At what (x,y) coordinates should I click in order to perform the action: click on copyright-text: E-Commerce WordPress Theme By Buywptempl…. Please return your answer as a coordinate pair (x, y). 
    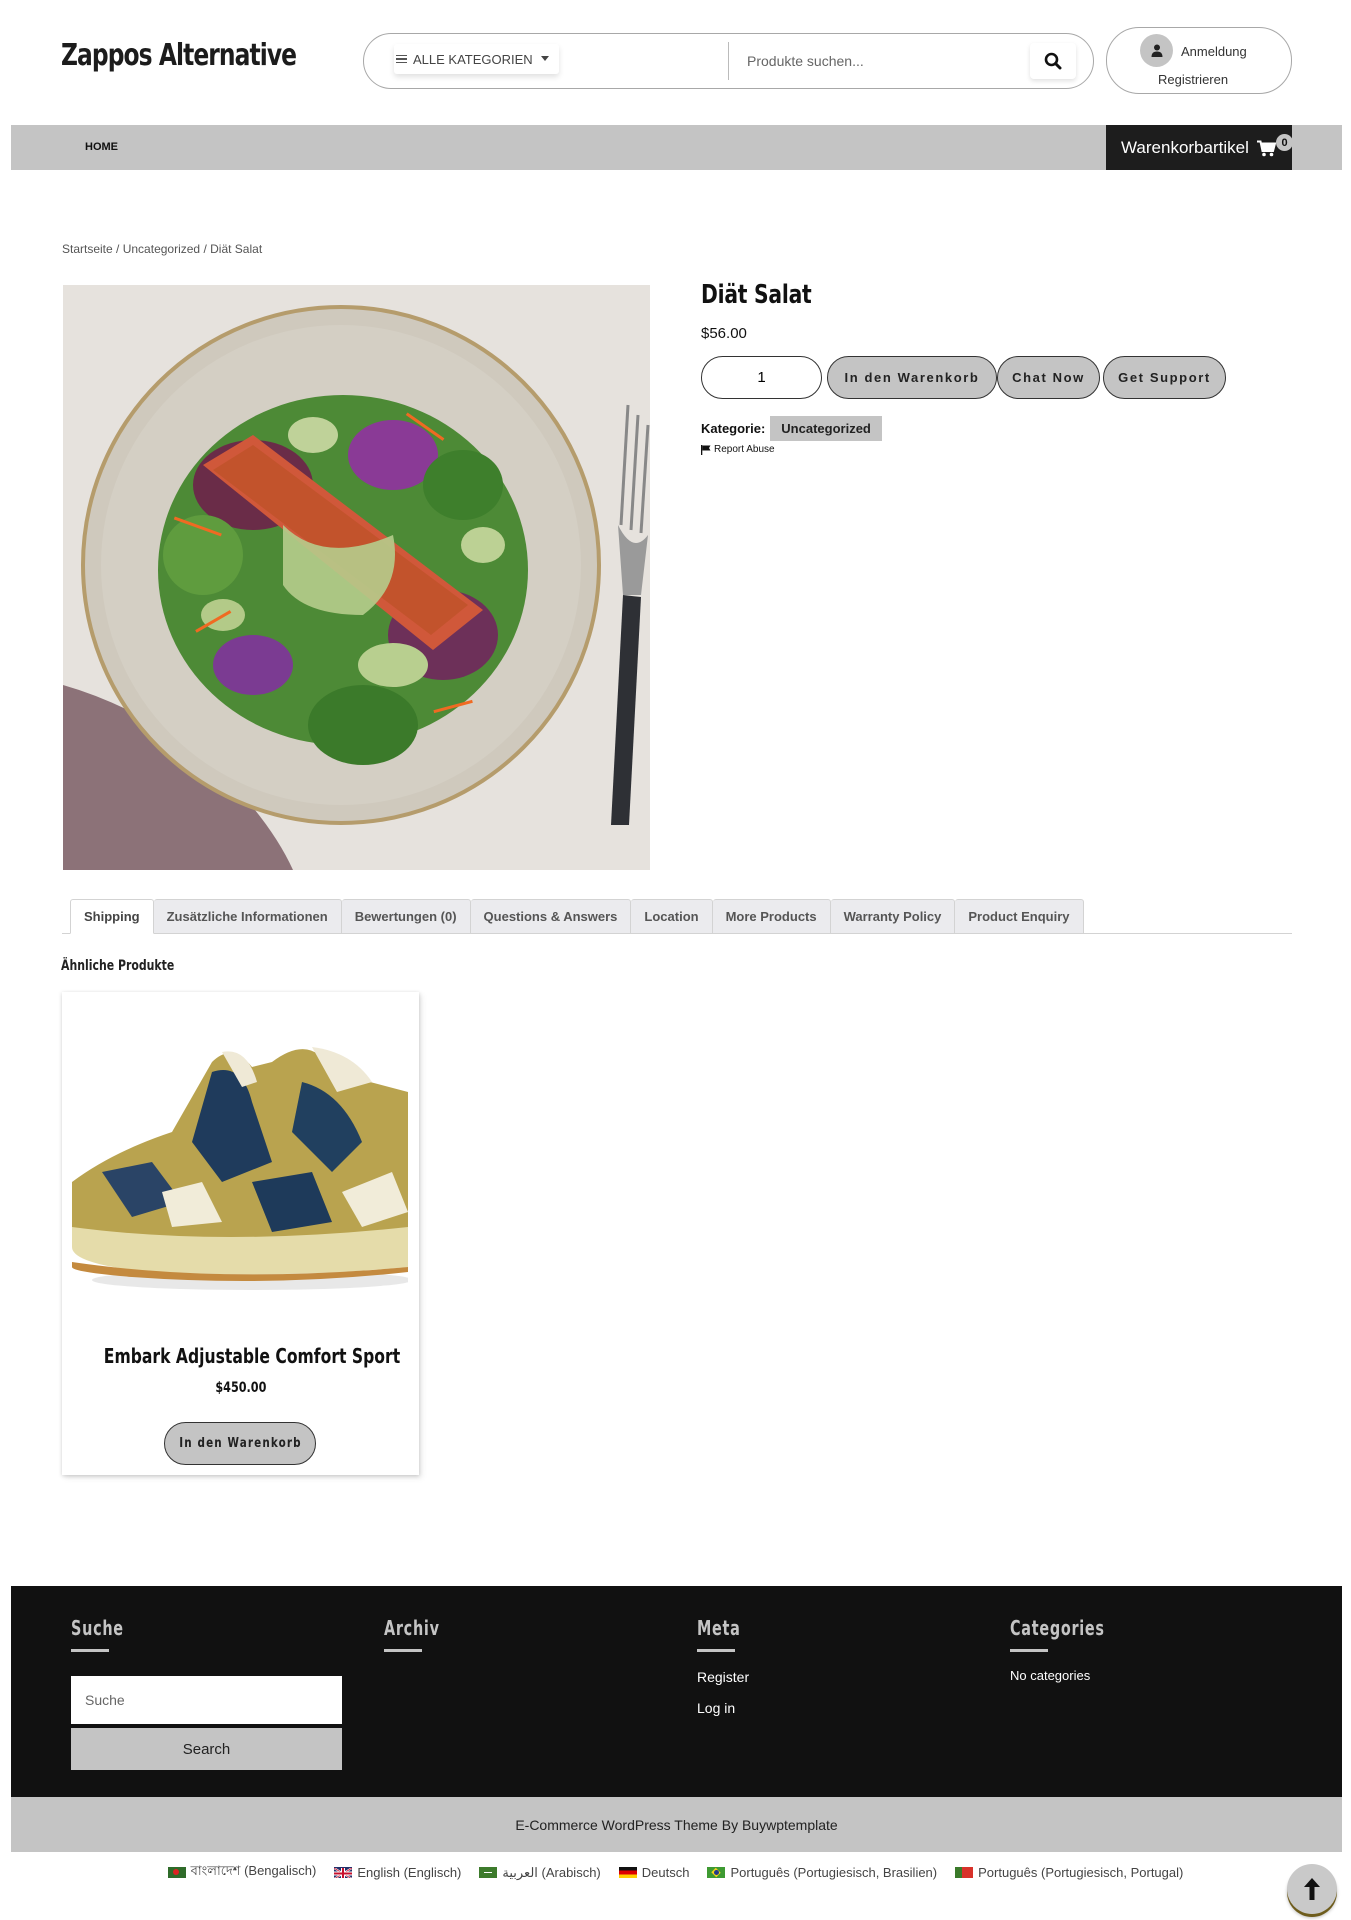
    Looking at the image, I should click on (676, 1825).